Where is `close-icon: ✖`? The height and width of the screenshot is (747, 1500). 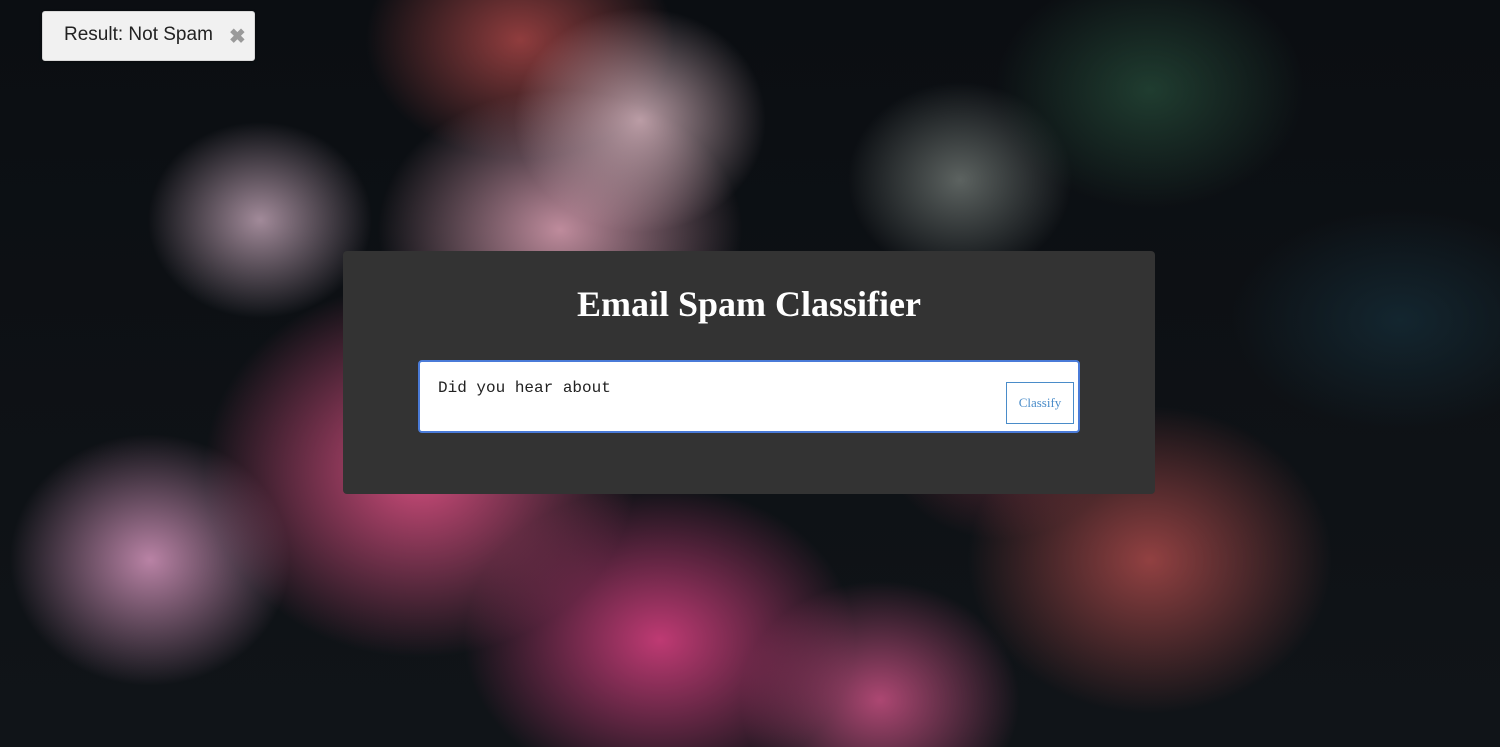
close-icon: ✖ is located at coordinates (237, 37).